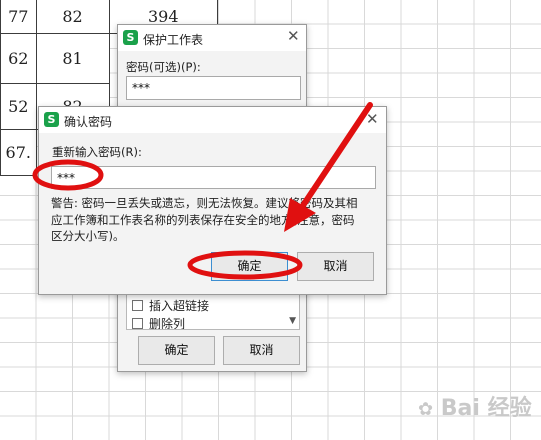 This screenshot has width=541, height=440. Describe the element at coordinates (426, 409) in the screenshot. I see `baidu-paw-icon: ✿` at that location.